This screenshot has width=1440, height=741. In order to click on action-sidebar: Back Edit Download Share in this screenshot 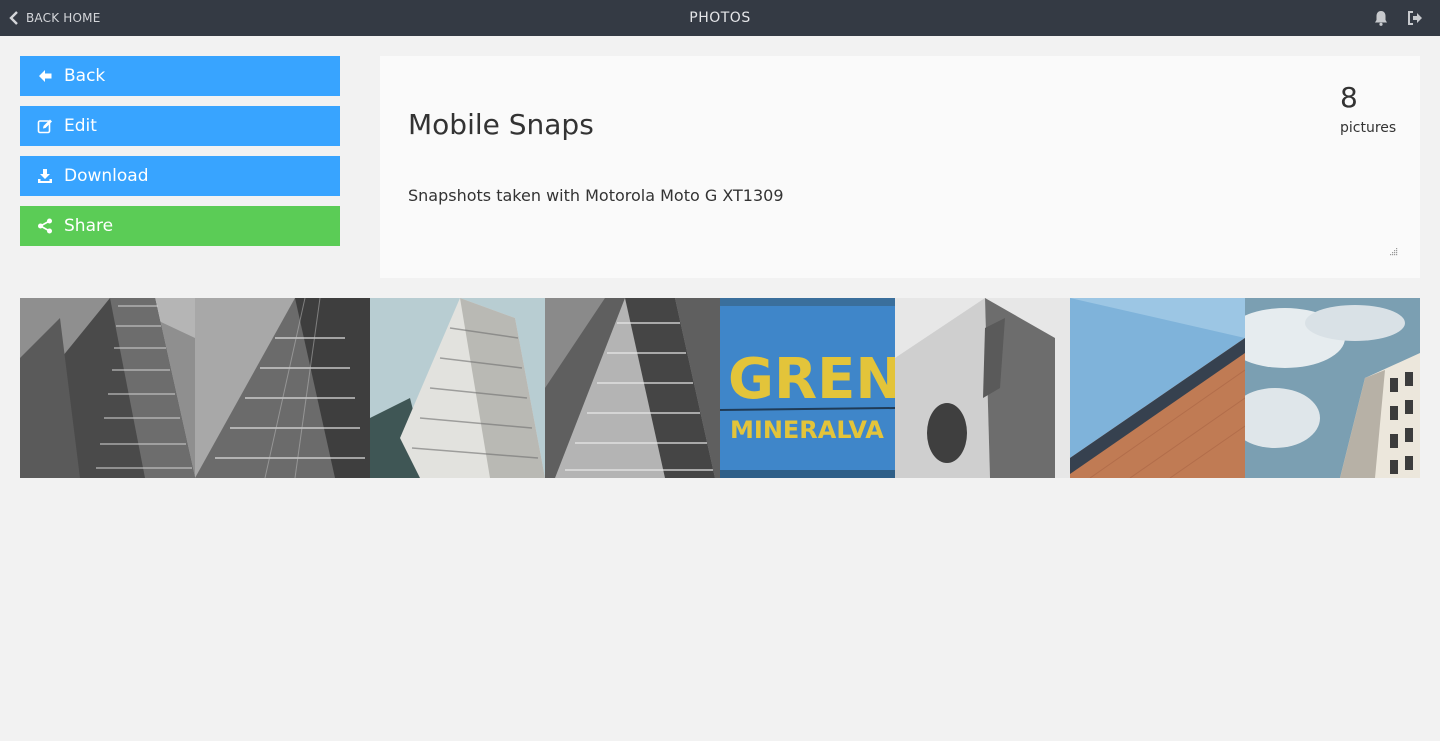, I will do `click(180, 156)`.